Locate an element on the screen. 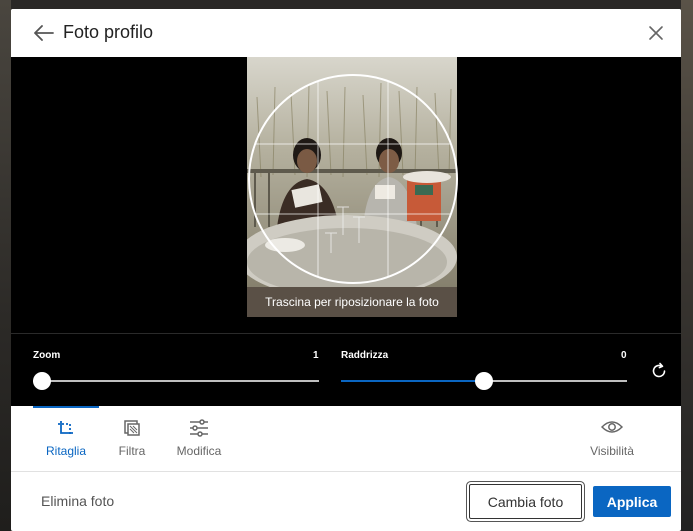 This screenshot has height=531, width=693. apply-label: Applica is located at coordinates (632, 501).